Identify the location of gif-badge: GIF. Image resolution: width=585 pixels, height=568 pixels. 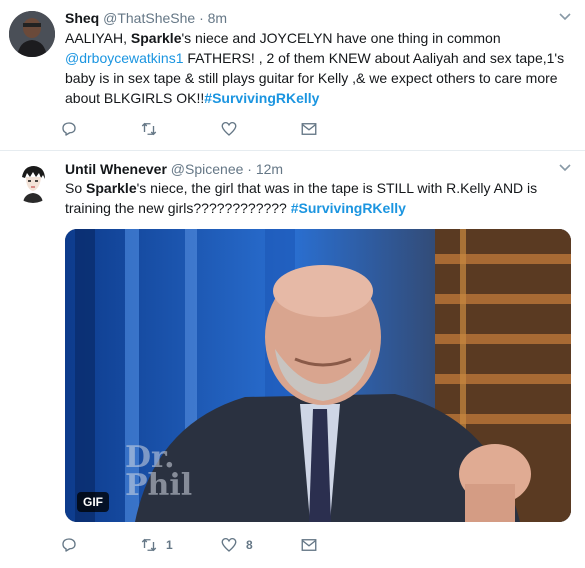
(93, 502).